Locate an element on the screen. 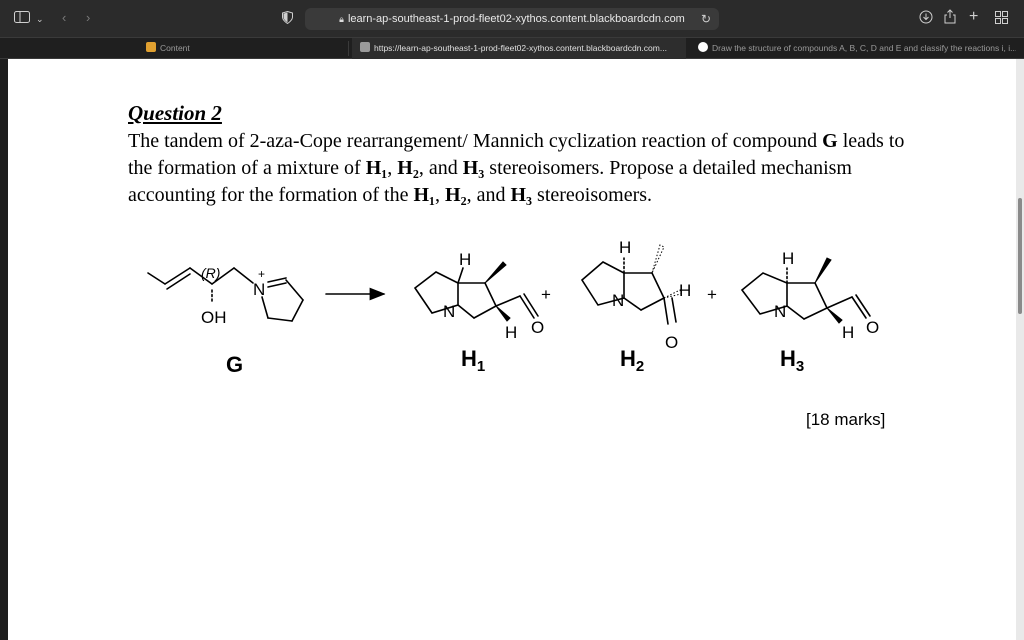 The width and height of the screenshot is (1024, 640). wedge-bond-h1b is located at coordinates (503, 313).